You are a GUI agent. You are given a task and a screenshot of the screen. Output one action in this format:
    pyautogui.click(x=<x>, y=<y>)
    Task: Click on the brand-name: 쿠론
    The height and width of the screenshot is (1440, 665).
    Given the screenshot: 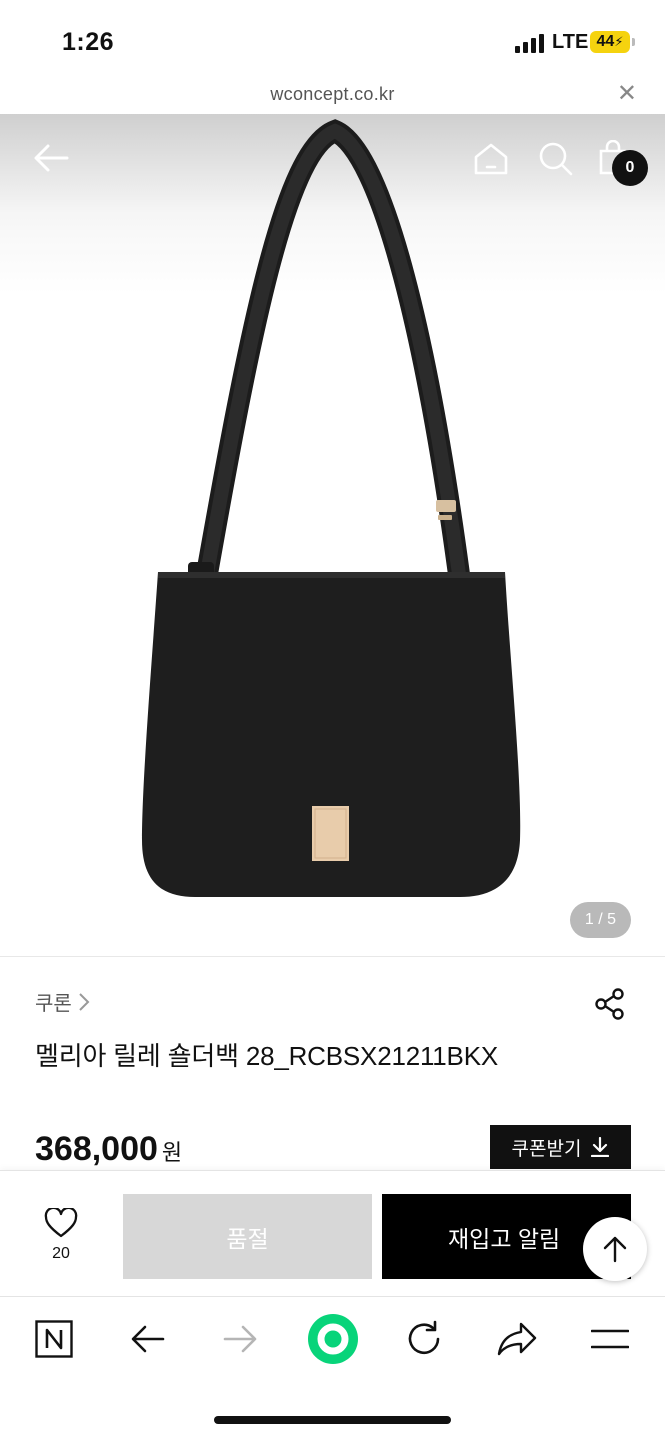 What is the action you would take?
    pyautogui.click(x=53, y=1001)
    